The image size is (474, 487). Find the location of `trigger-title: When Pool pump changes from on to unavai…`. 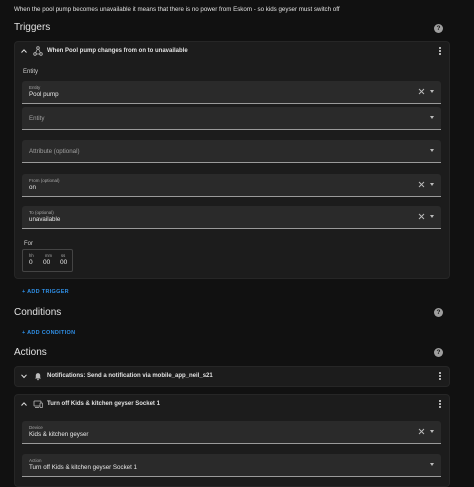

trigger-title: When Pool pump changes from on to unavai… is located at coordinates (117, 51).